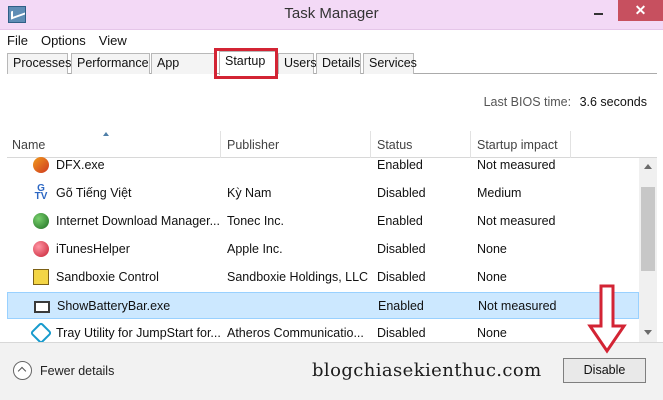 This screenshot has height=400, width=663. What do you see at coordinates (93, 249) in the screenshot?
I see `row-name: iTunesHelper` at bounding box center [93, 249].